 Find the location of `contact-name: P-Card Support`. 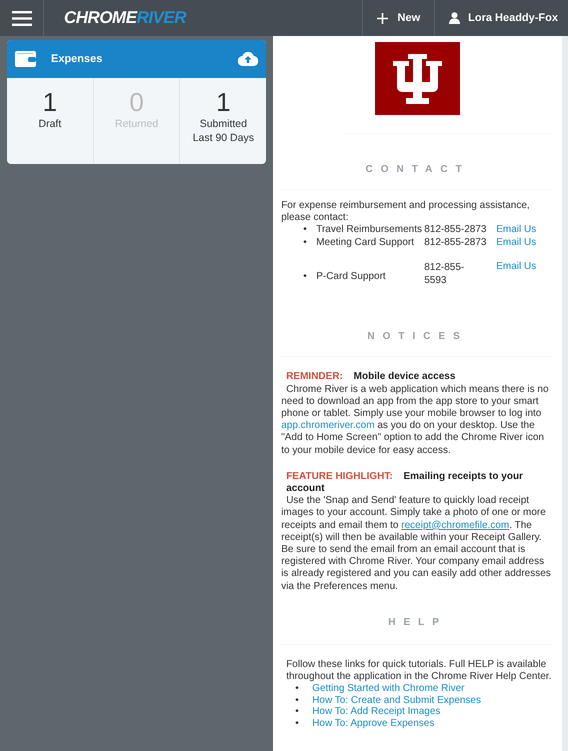

contact-name: P-Card Support is located at coordinates (351, 276).